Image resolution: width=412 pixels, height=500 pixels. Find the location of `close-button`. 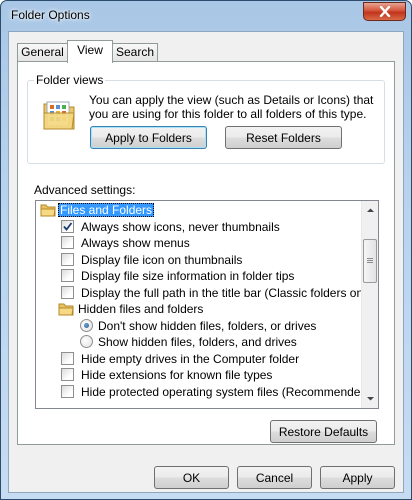

close-button is located at coordinates (384, 11).